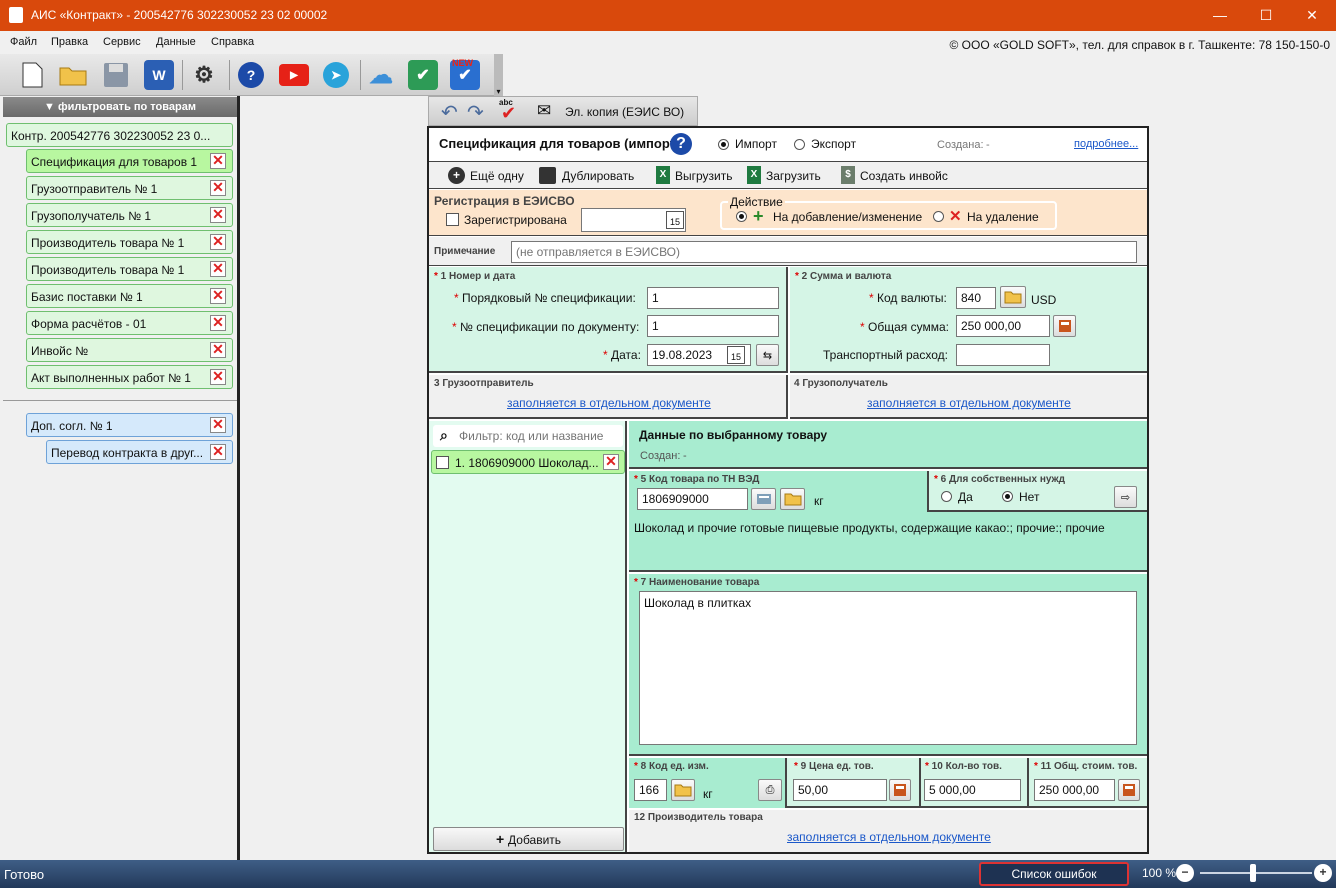 The image size is (1336, 888). What do you see at coordinates (1003, 355) in the screenshot?
I see `transport-input` at bounding box center [1003, 355].